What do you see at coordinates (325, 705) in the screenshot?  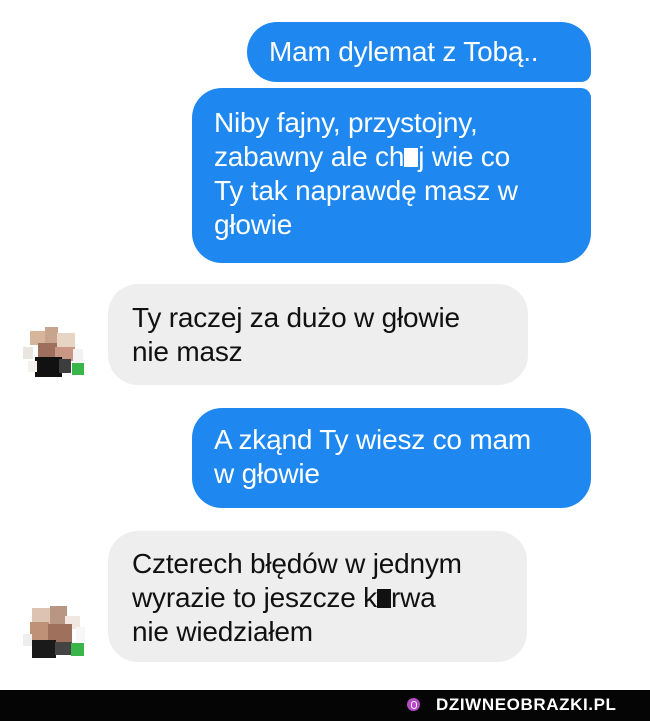 I see `watermark-footer: DZIWNEOBRAZKI.PL` at bounding box center [325, 705].